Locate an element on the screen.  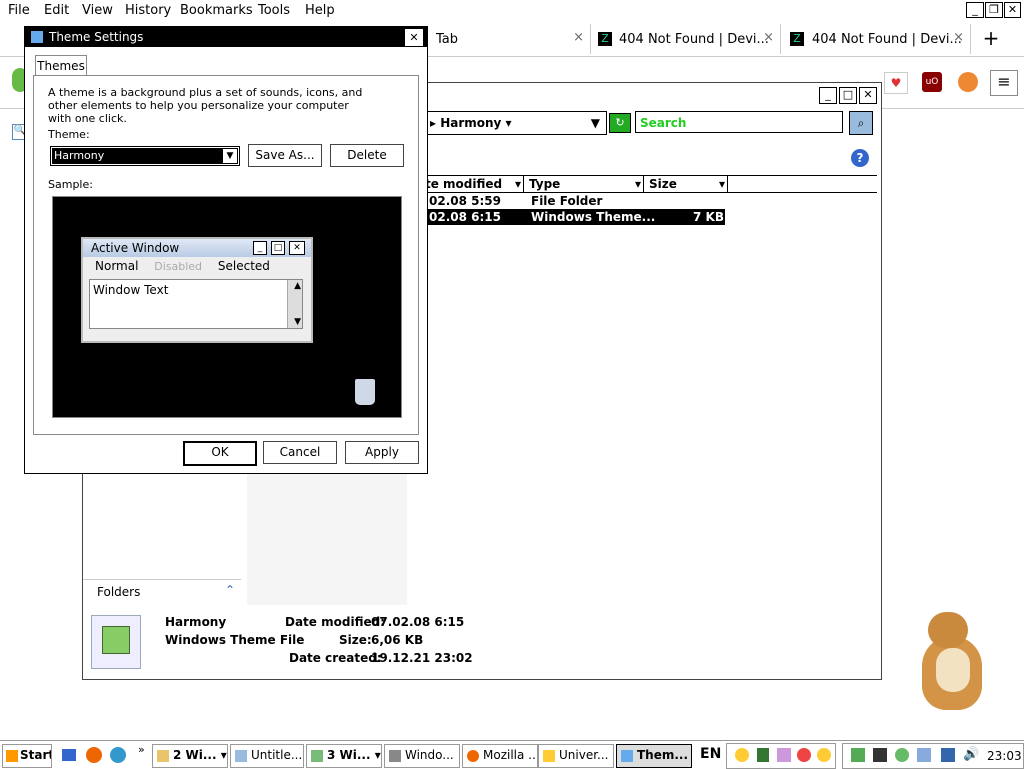
details-created-label: Date created: is located at coordinates (335, 658).